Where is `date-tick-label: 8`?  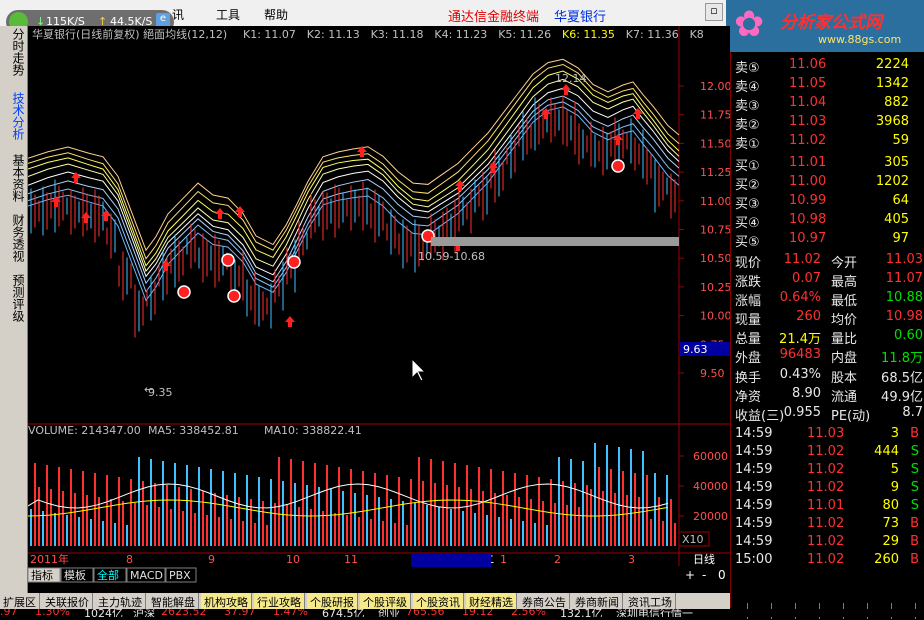
date-tick-label: 8 is located at coordinates (129, 559).